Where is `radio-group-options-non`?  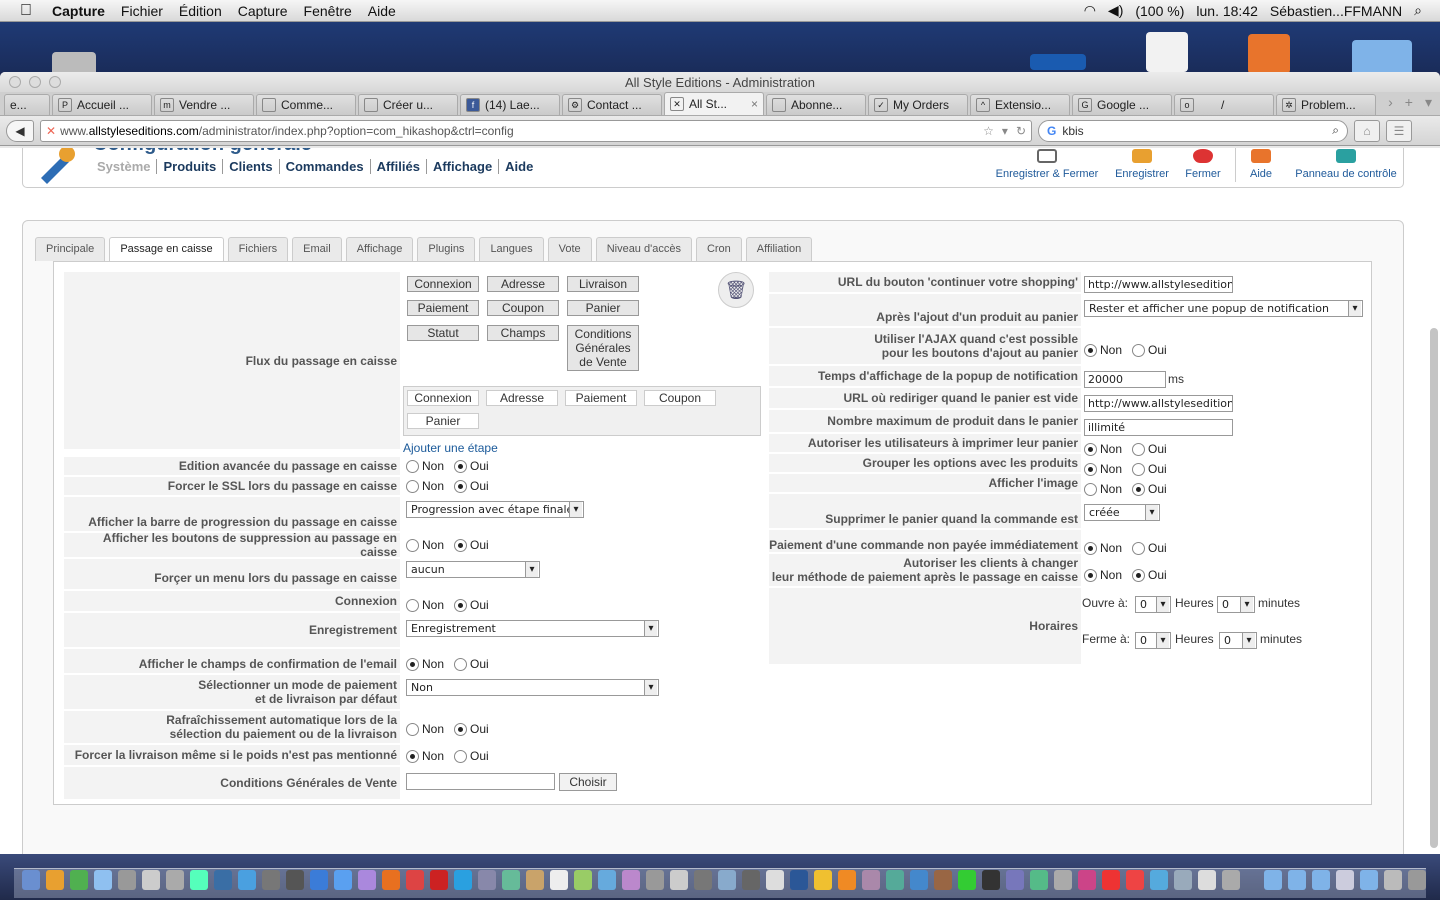
radio-group-options-non is located at coordinates (1090, 469).